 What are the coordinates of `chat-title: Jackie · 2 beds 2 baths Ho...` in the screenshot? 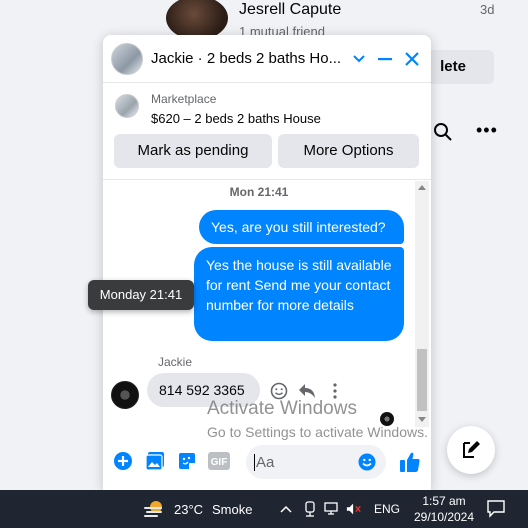 It's located at (248, 58).